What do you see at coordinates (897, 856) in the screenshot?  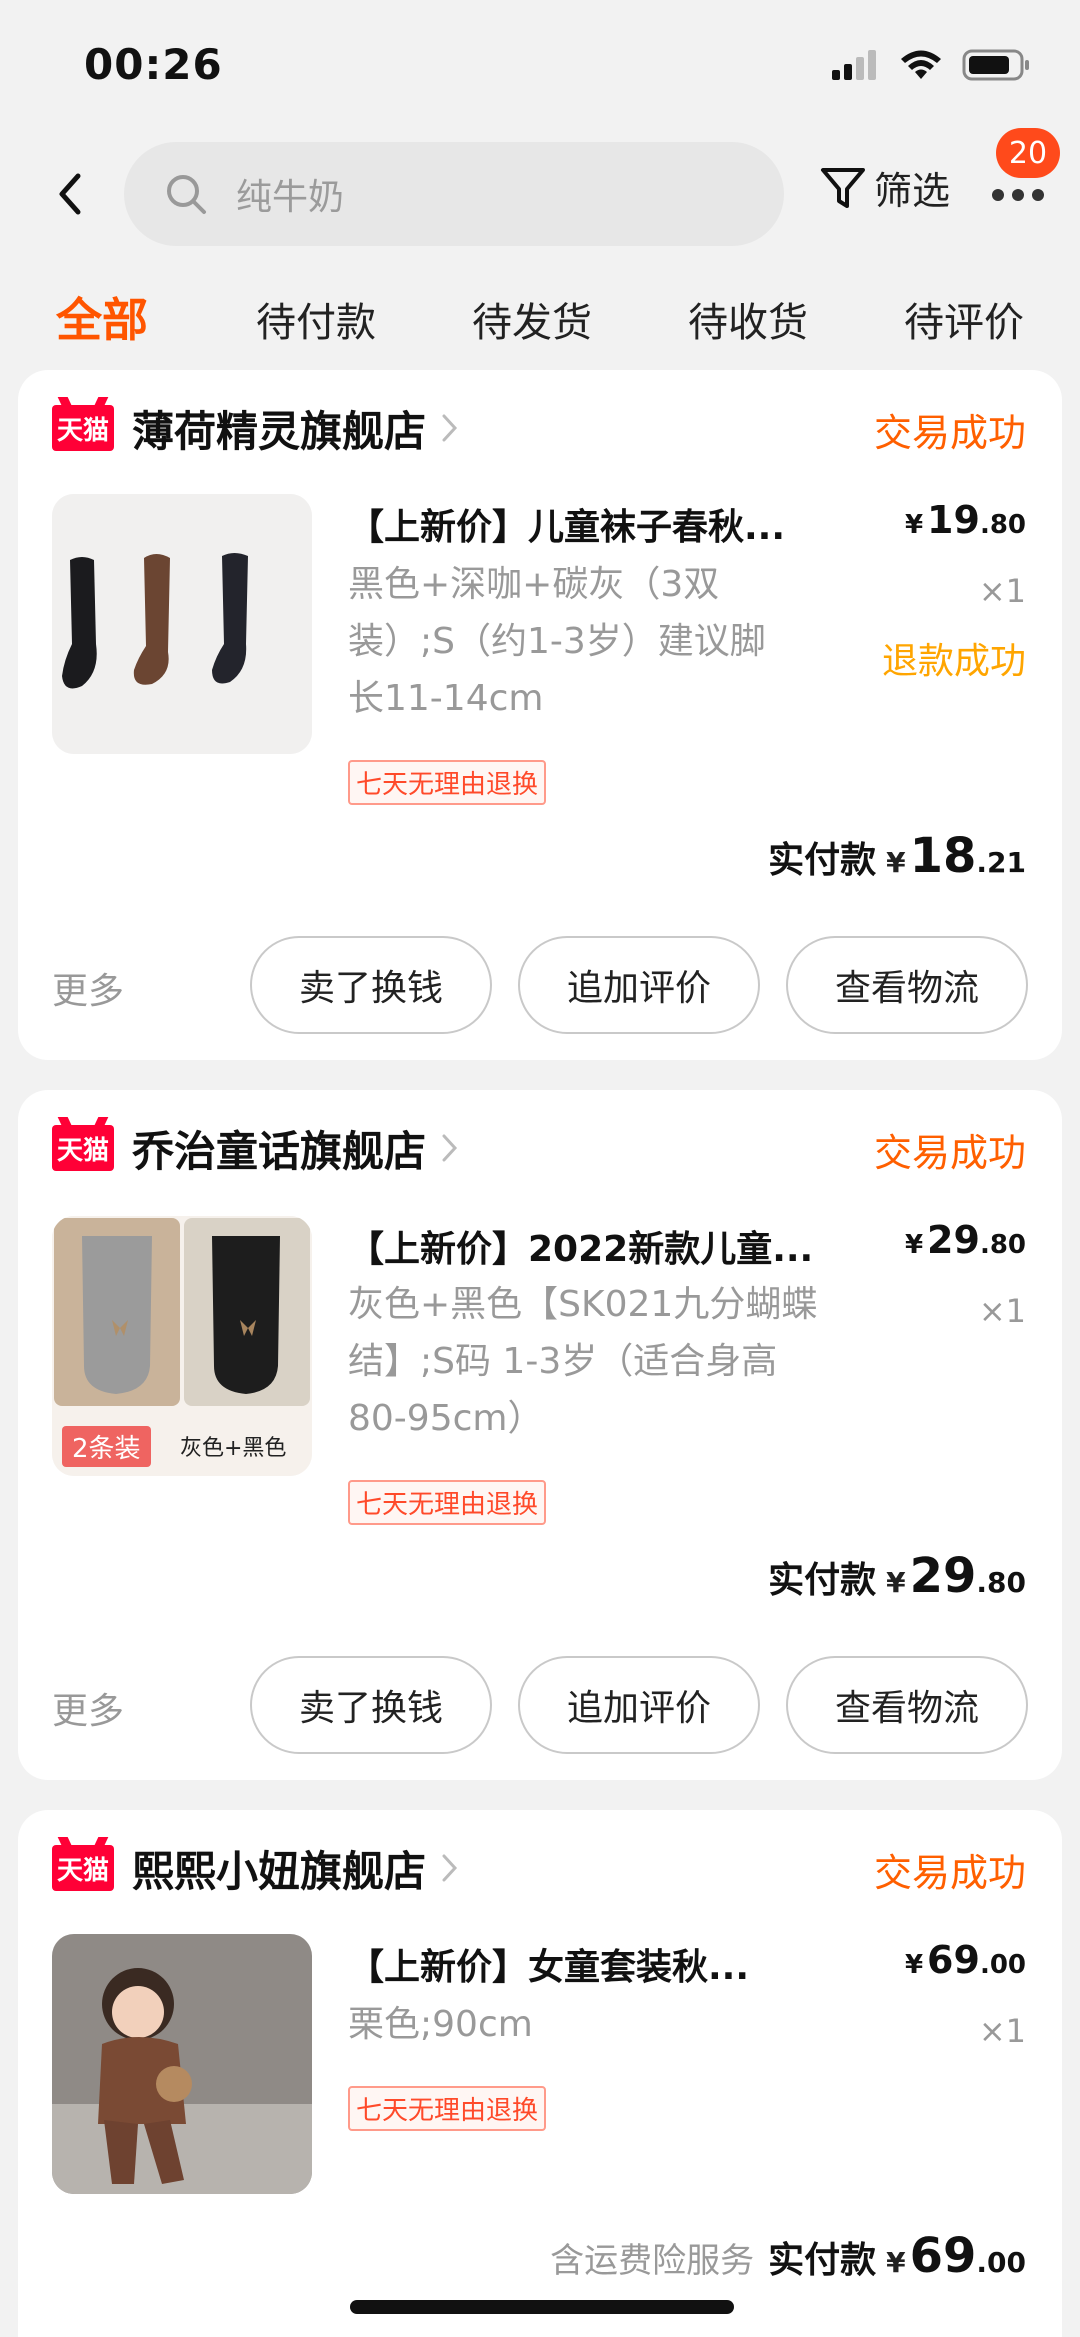 I see `paid-amount: 实付款 ¥ 18 .21` at bounding box center [897, 856].